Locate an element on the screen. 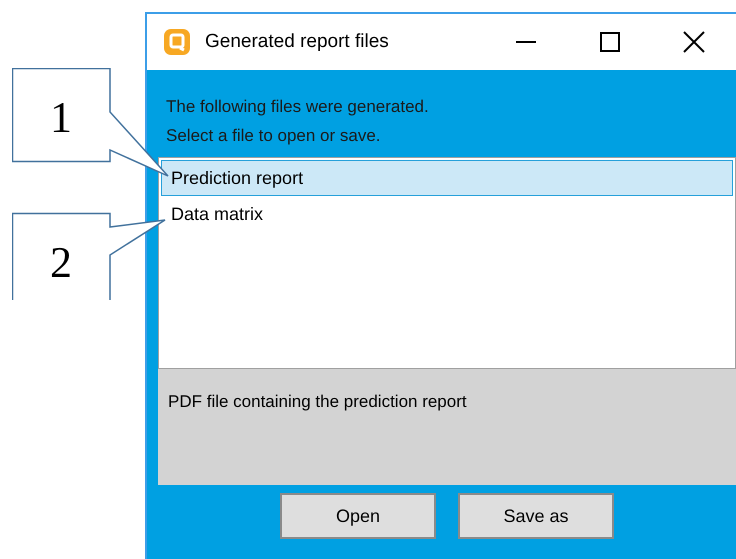 Image resolution: width=736 pixels, height=559 pixels. minimize-icon is located at coordinates (526, 42).